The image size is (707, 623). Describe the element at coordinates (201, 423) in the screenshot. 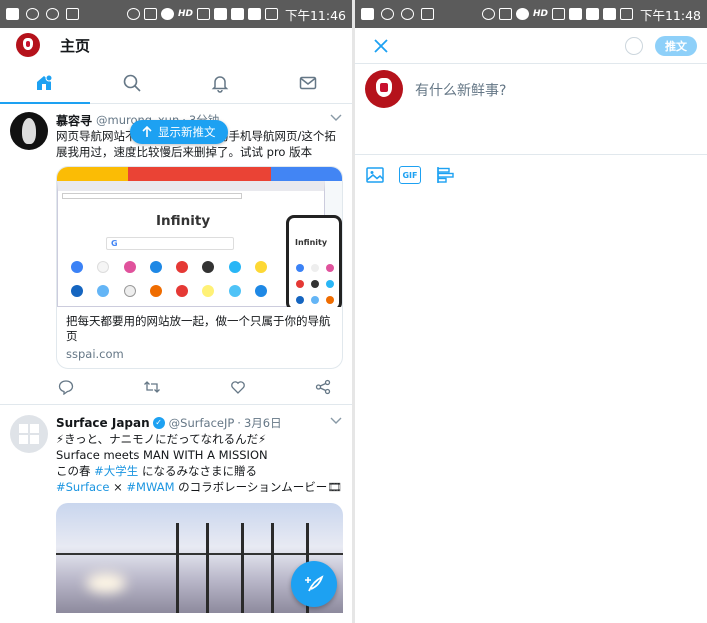

I see `tweet-author-handle: @SurfaceJP` at that location.